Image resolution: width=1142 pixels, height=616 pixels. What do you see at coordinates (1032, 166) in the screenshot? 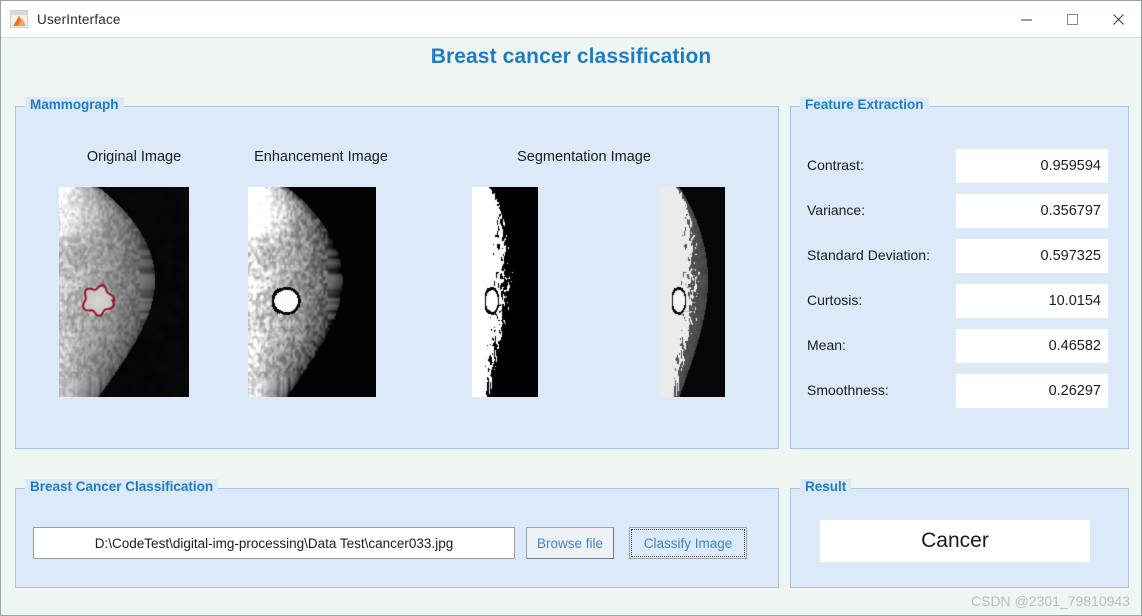
I see `feature-value-field: 0.959594` at bounding box center [1032, 166].